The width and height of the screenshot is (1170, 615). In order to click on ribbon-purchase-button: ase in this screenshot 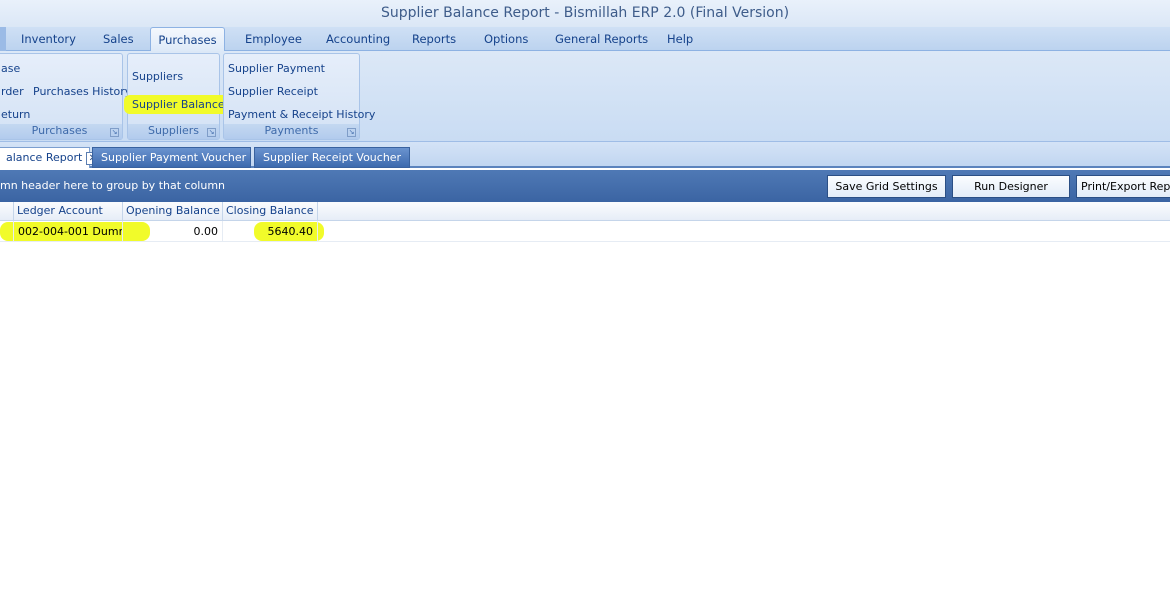, I will do `click(10, 68)`.